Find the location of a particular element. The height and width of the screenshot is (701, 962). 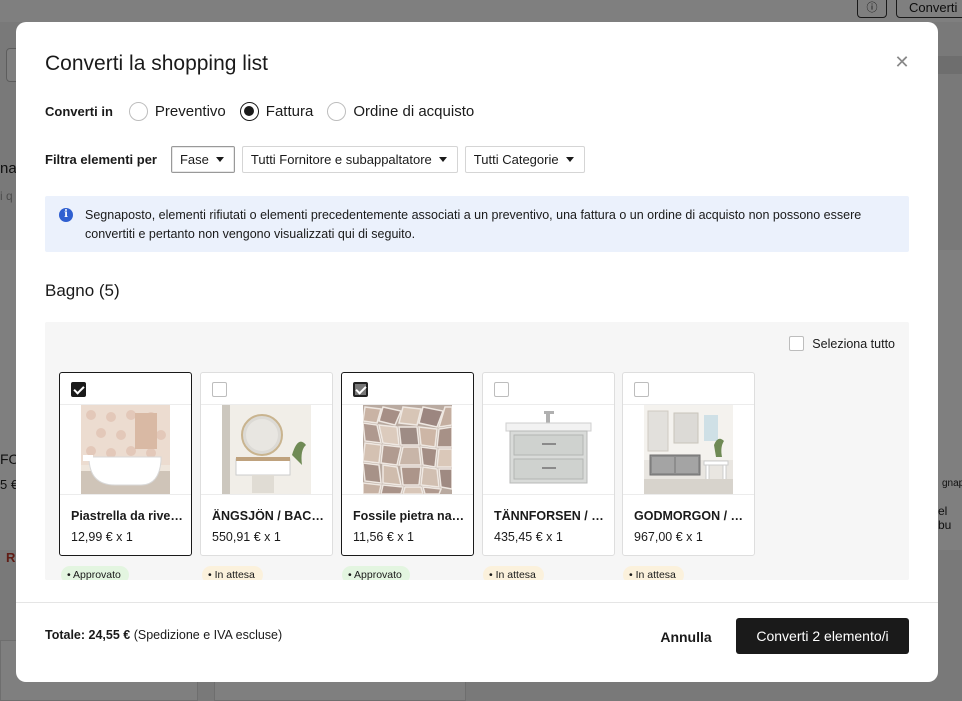

select-all-checkbox: Seleziona tutto is located at coordinates (842, 343).